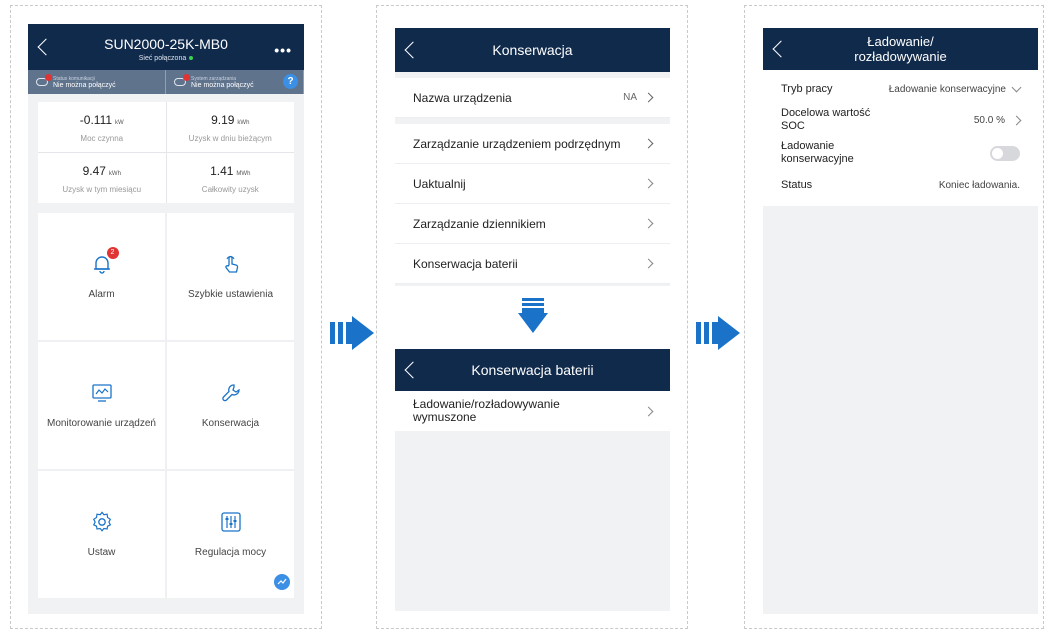 The width and height of the screenshot is (1052, 632). Describe the element at coordinates (94, 171) in the screenshot. I see `kpi-value: 9.47` at that location.